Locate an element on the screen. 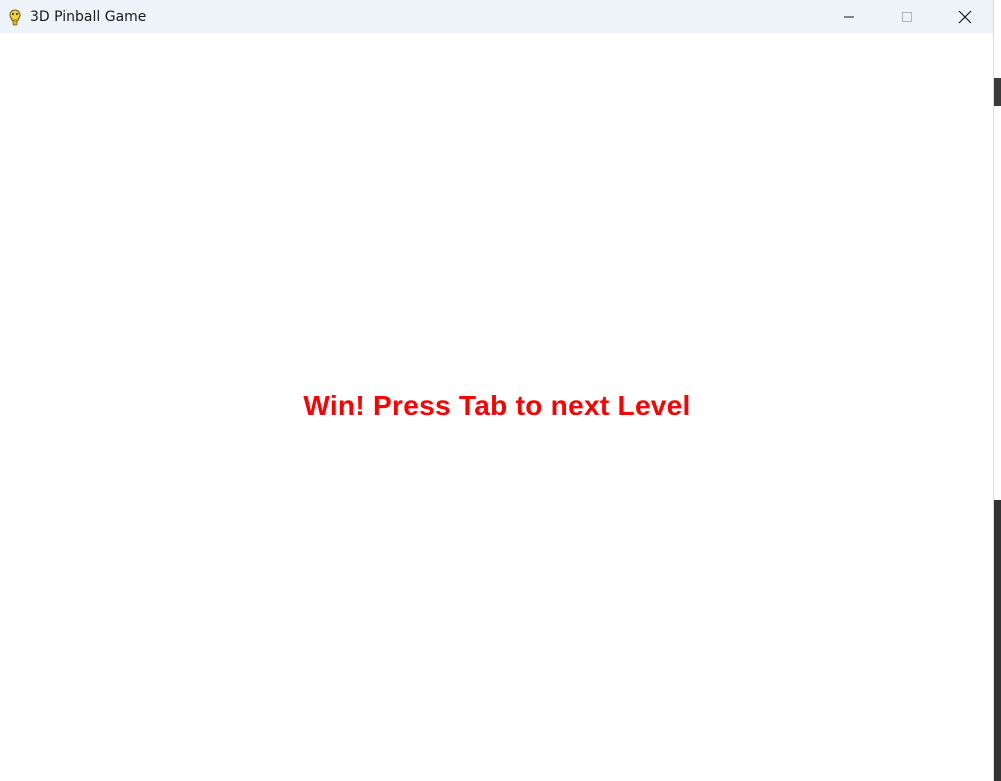  minimize-icon is located at coordinates (849, 17).